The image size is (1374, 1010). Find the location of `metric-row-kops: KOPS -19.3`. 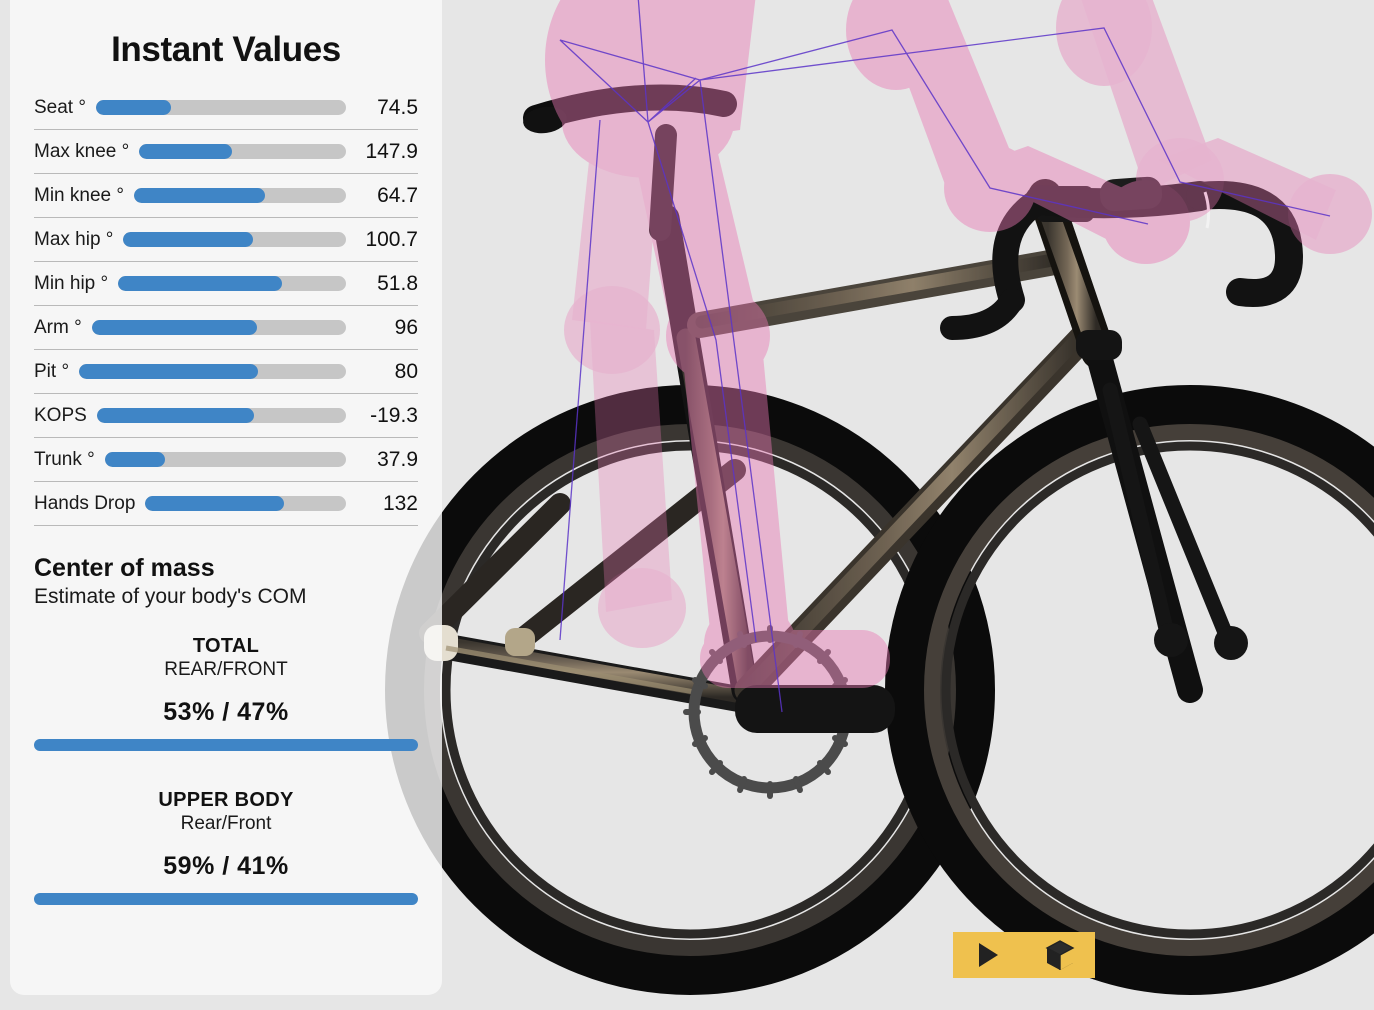

metric-row-kops: KOPS -19.3 is located at coordinates (226, 416).